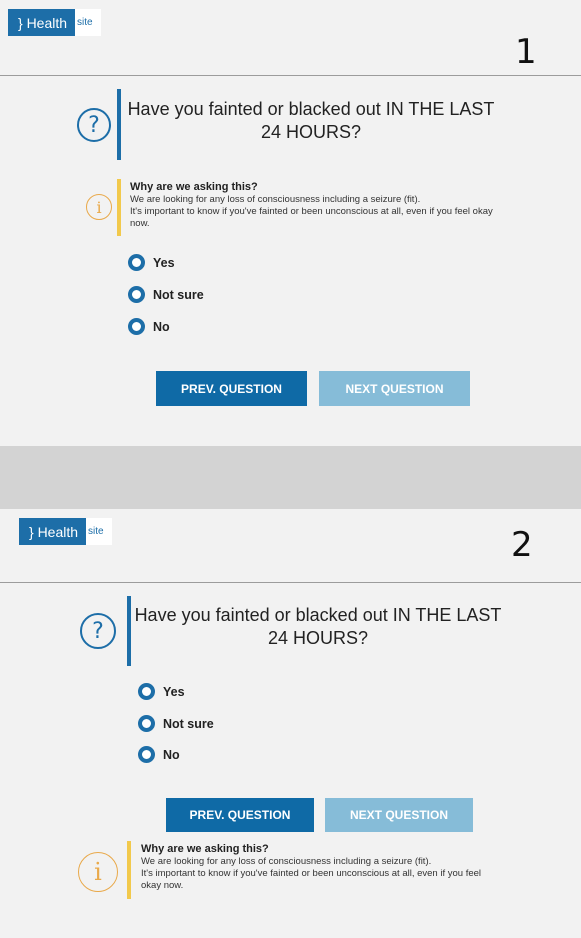  I want to click on panel-separator, so click(290, 477).